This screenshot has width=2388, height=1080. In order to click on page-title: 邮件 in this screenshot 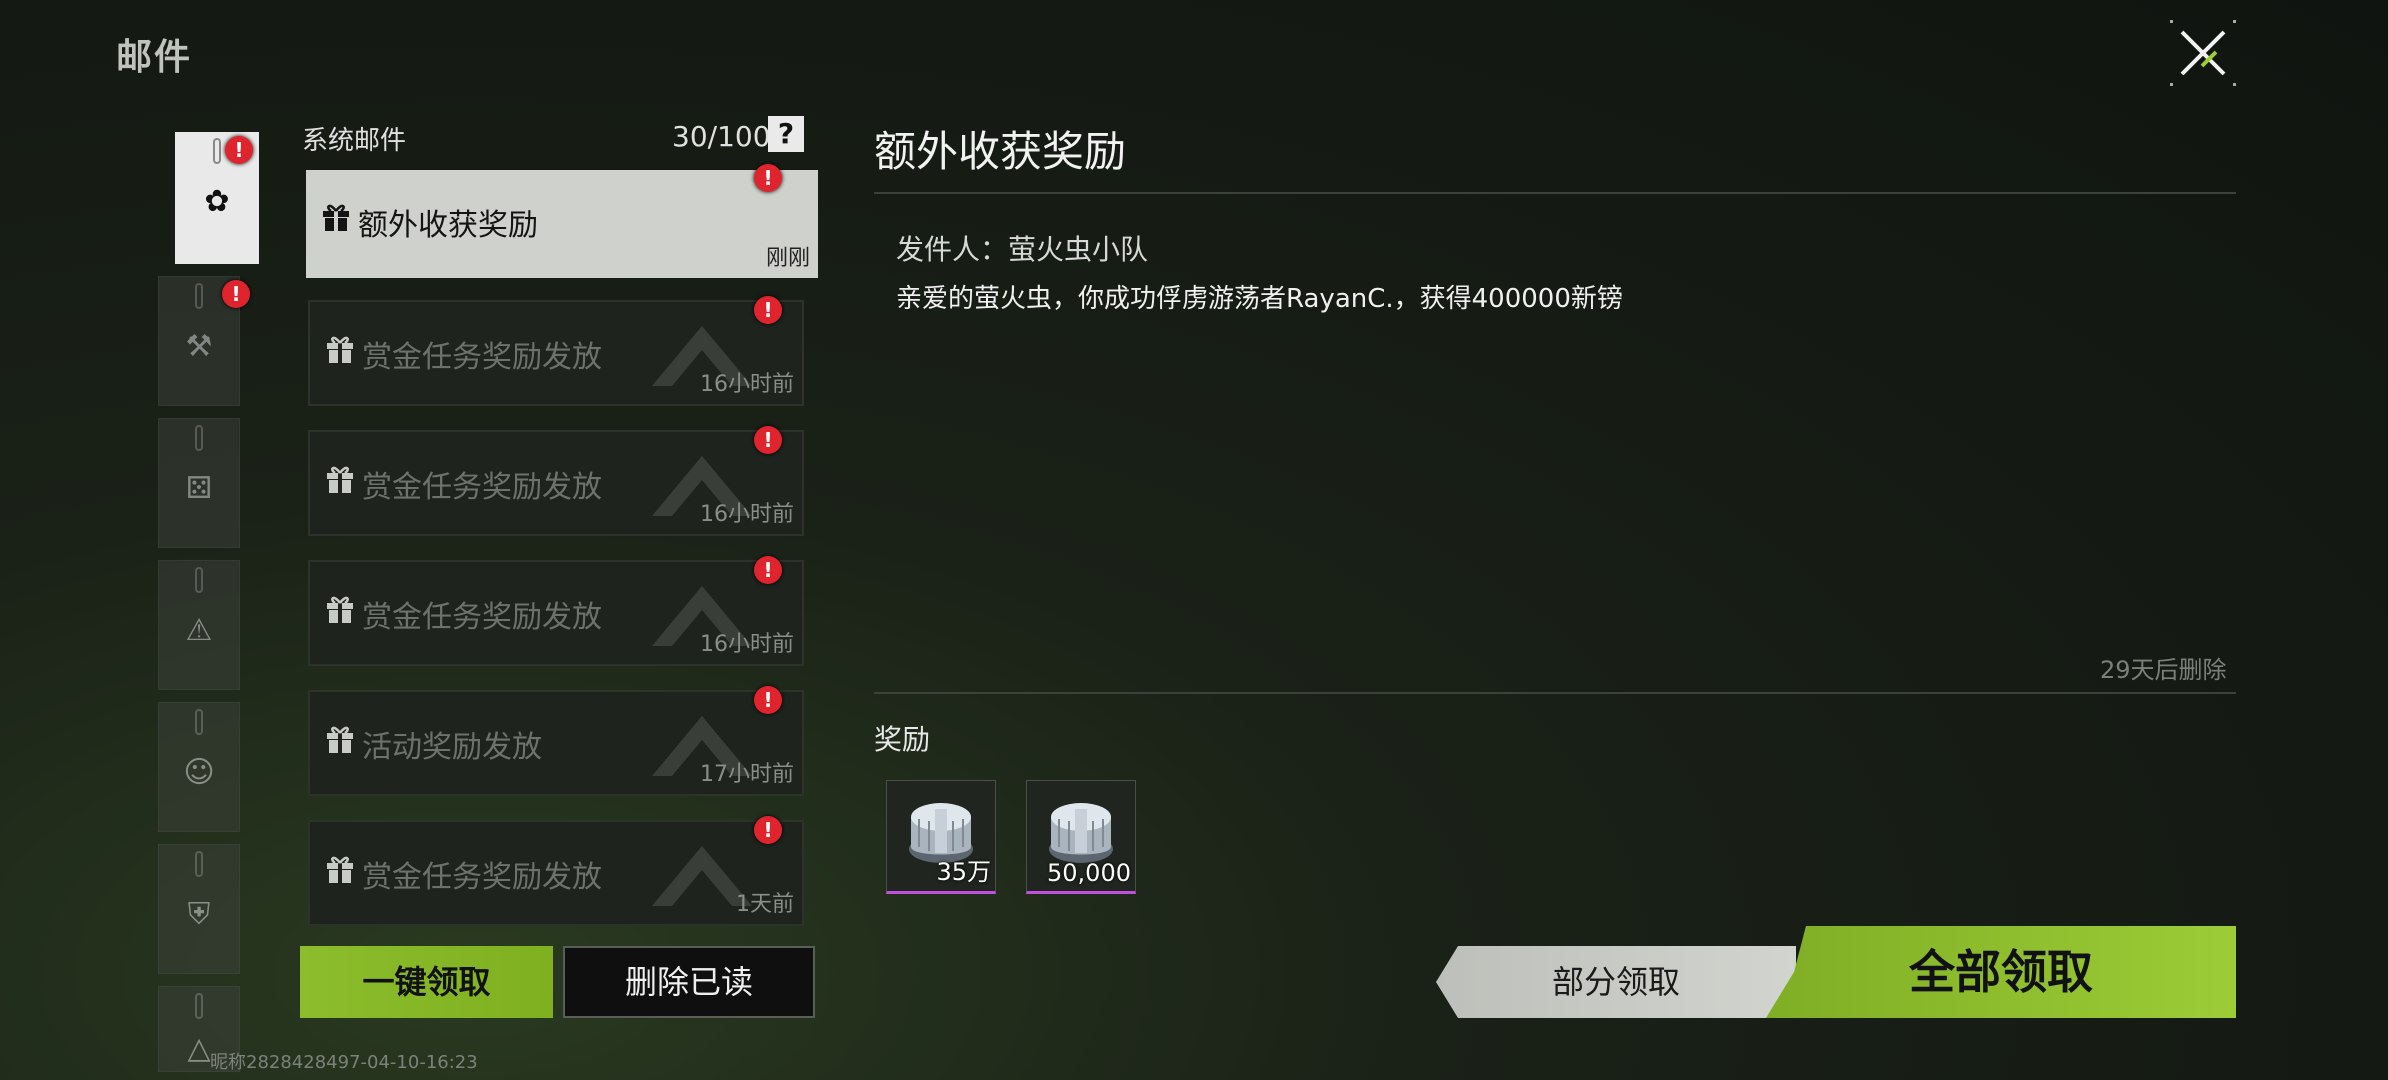, I will do `click(154, 57)`.